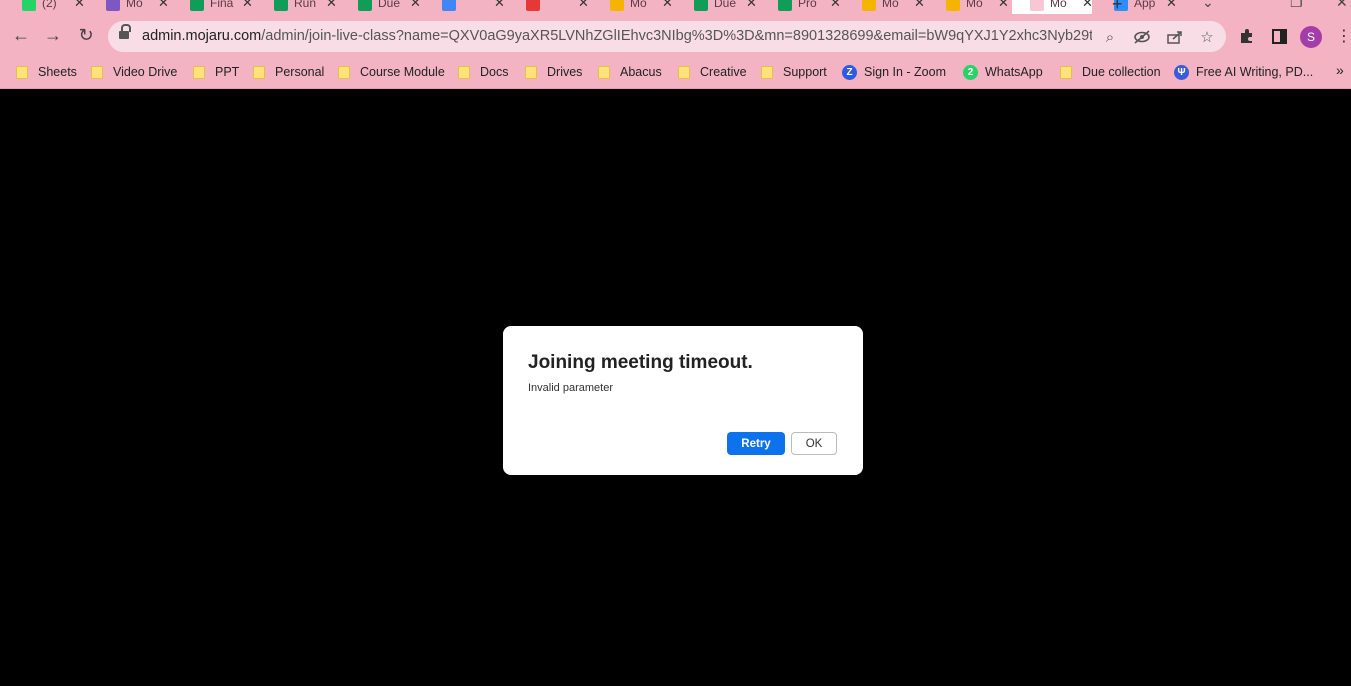  Describe the element at coordinates (1142, 37) in the screenshot. I see `tracking-blocked-eye-icon` at that location.